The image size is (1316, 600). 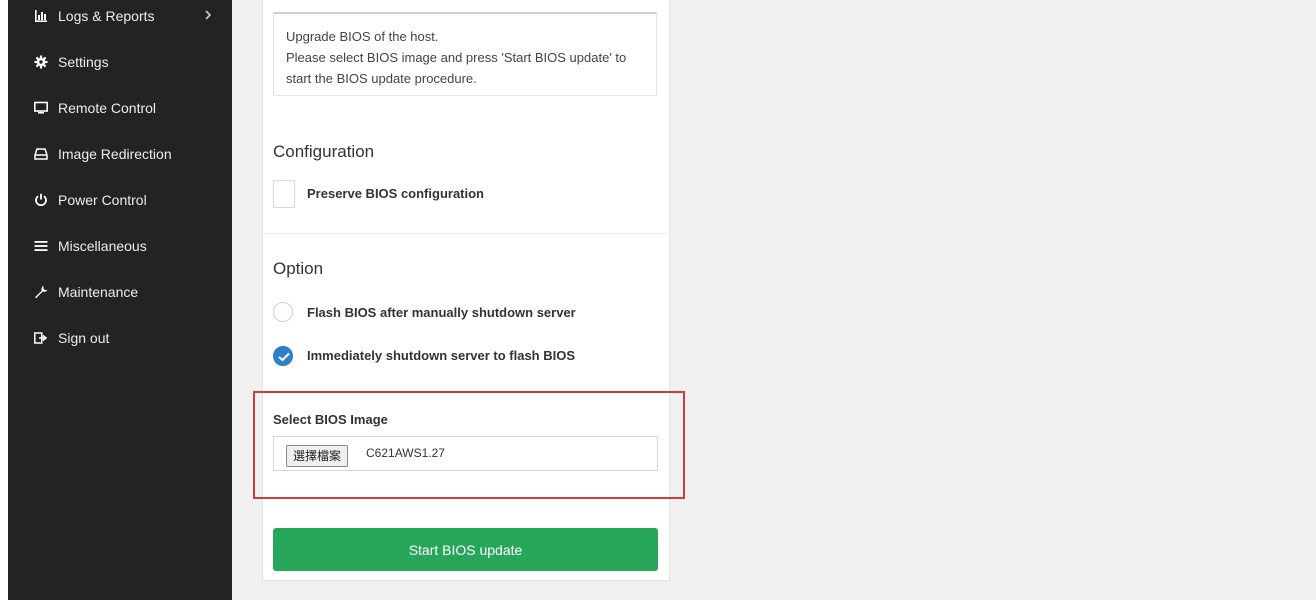 What do you see at coordinates (395, 193) in the screenshot?
I see `preserve-bios-label: Preserve BIOS configuration` at bounding box center [395, 193].